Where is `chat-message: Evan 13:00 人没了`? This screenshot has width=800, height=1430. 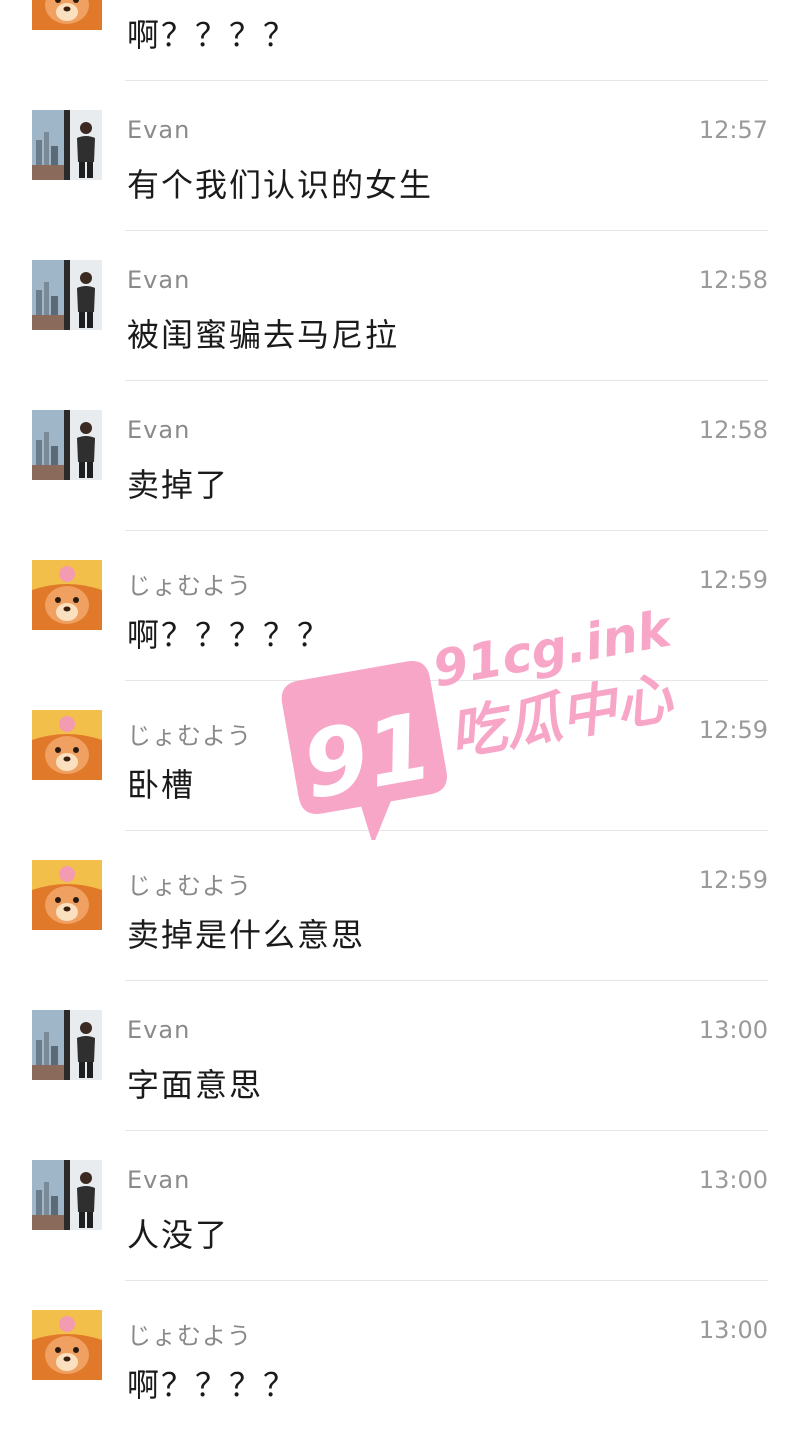
chat-message: Evan 13:00 人没了 is located at coordinates (400, 1205).